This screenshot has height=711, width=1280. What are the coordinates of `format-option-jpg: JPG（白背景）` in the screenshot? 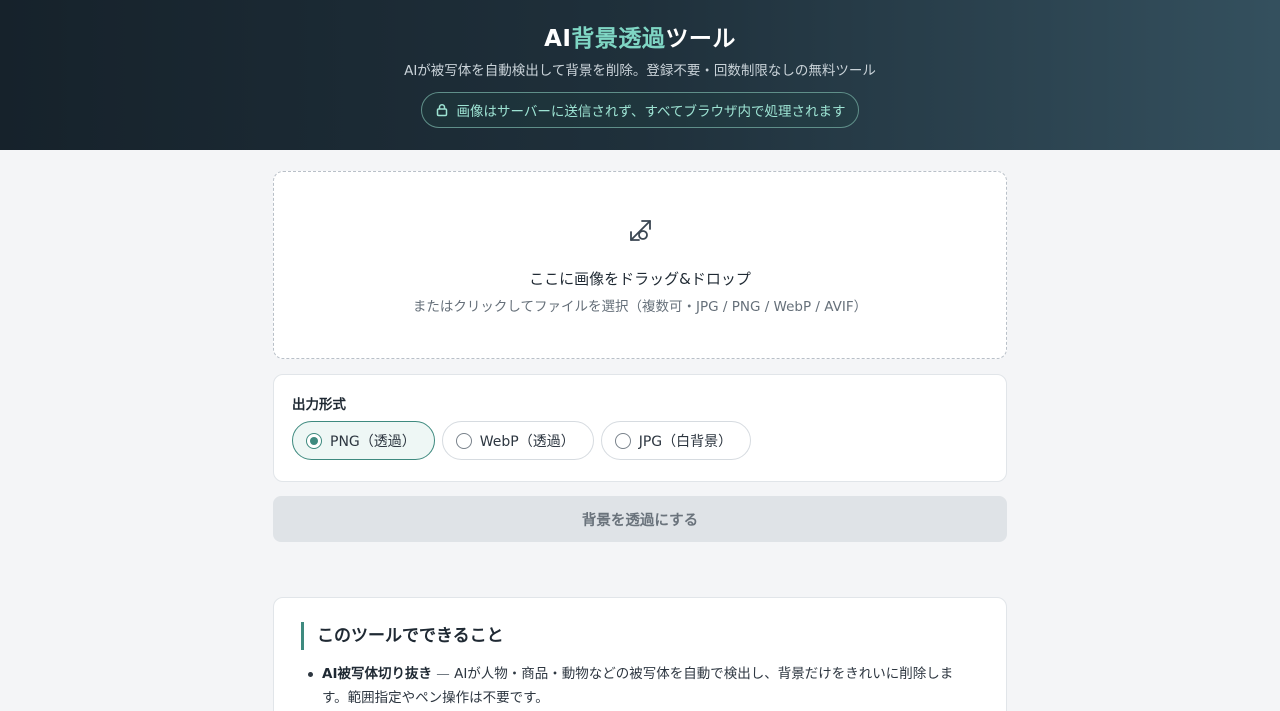 It's located at (676, 440).